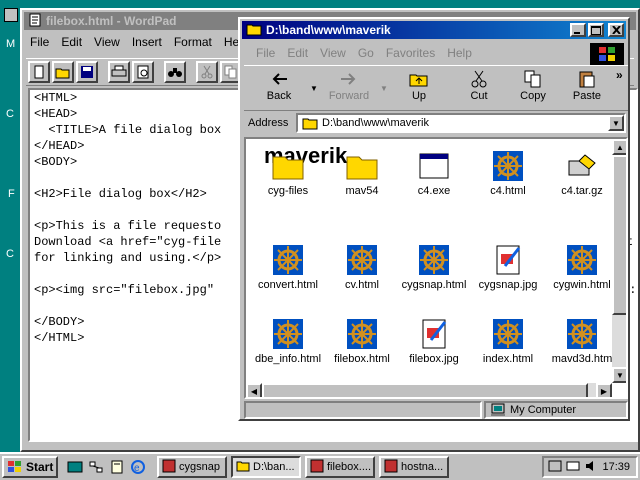  What do you see at coordinates (508, 341) in the screenshot?
I see `file-item: index.html` at bounding box center [508, 341].